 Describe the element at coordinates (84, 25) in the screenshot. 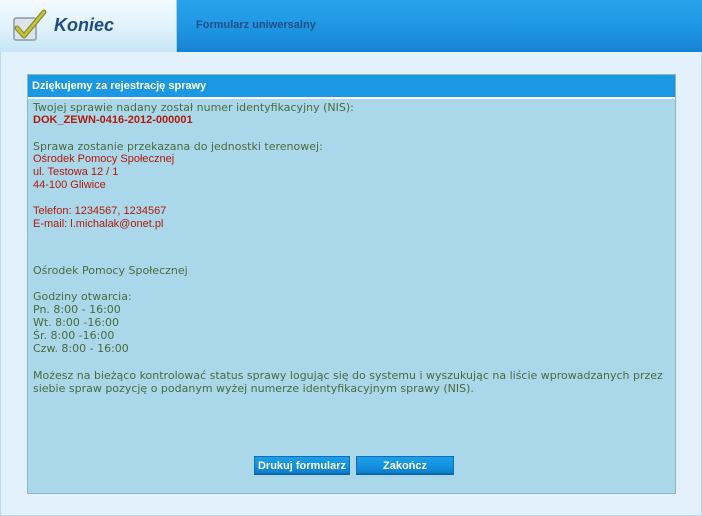

I see `page-title: Koniec` at that location.